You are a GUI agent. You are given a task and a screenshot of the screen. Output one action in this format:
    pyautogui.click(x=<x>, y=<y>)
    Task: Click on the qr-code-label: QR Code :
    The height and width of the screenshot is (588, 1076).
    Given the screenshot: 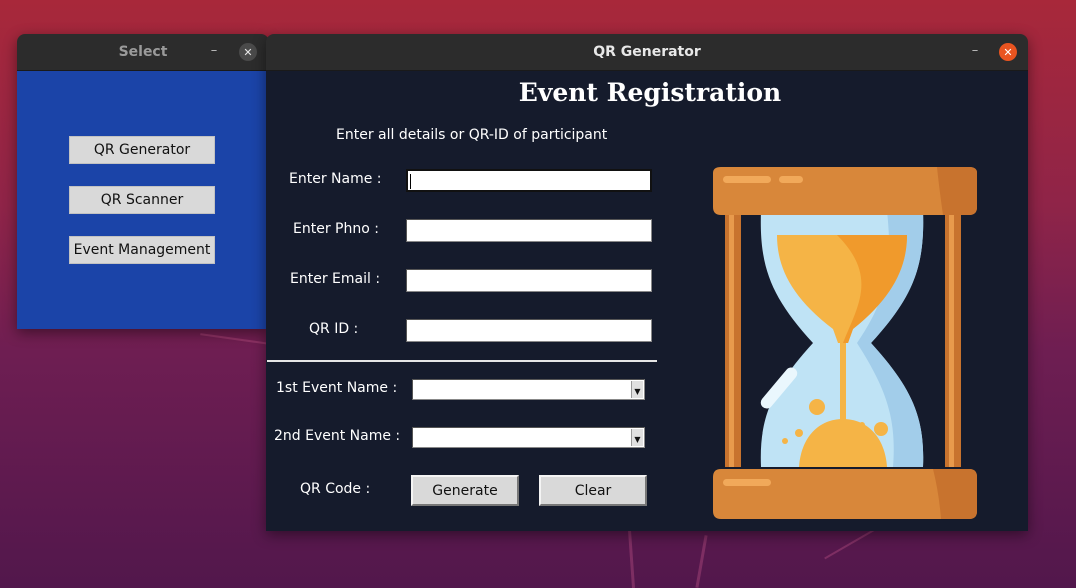 What is the action you would take?
    pyautogui.click(x=335, y=489)
    